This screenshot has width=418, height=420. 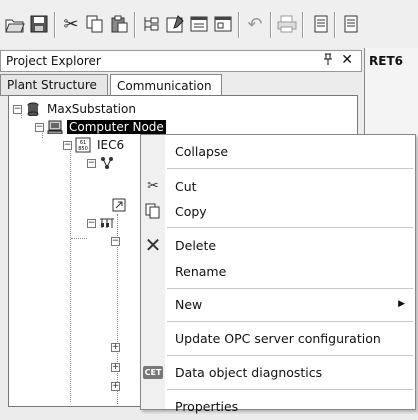 What do you see at coordinates (347, 60) in the screenshot?
I see `close-icon: ✕` at bounding box center [347, 60].